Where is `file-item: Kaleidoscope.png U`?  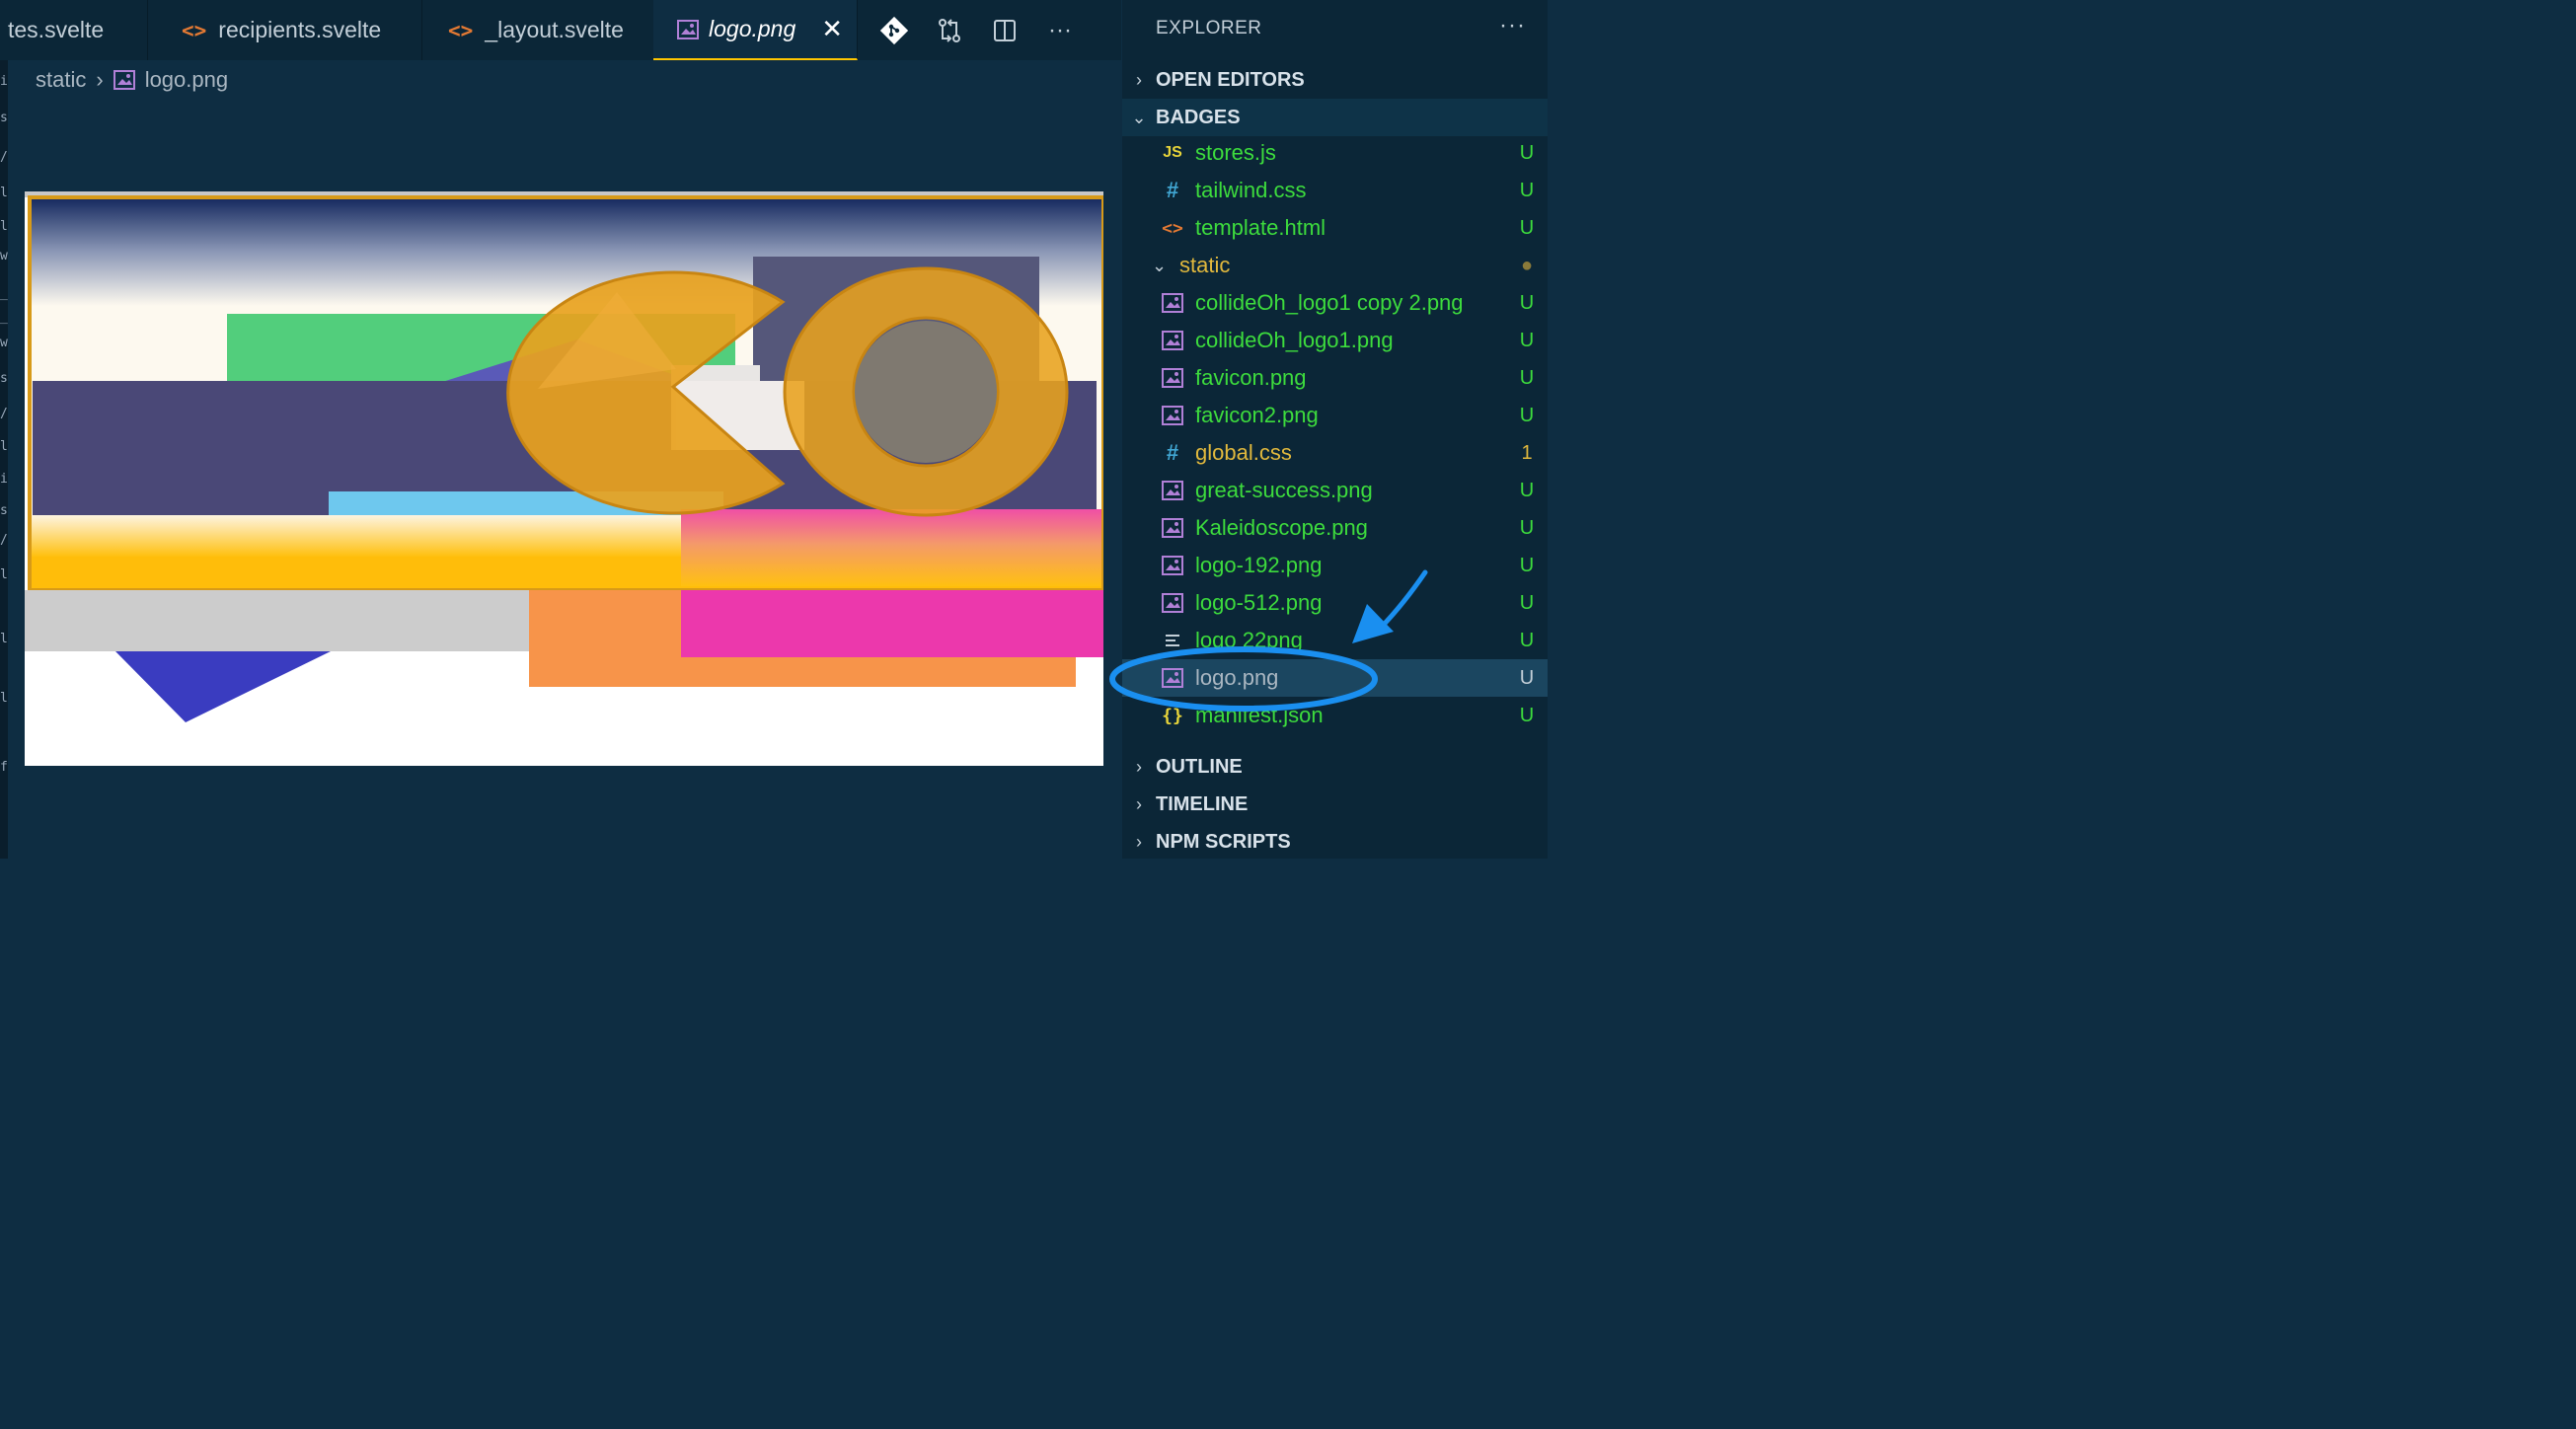
file-item: Kaleidoscope.png U is located at coordinates (1335, 528).